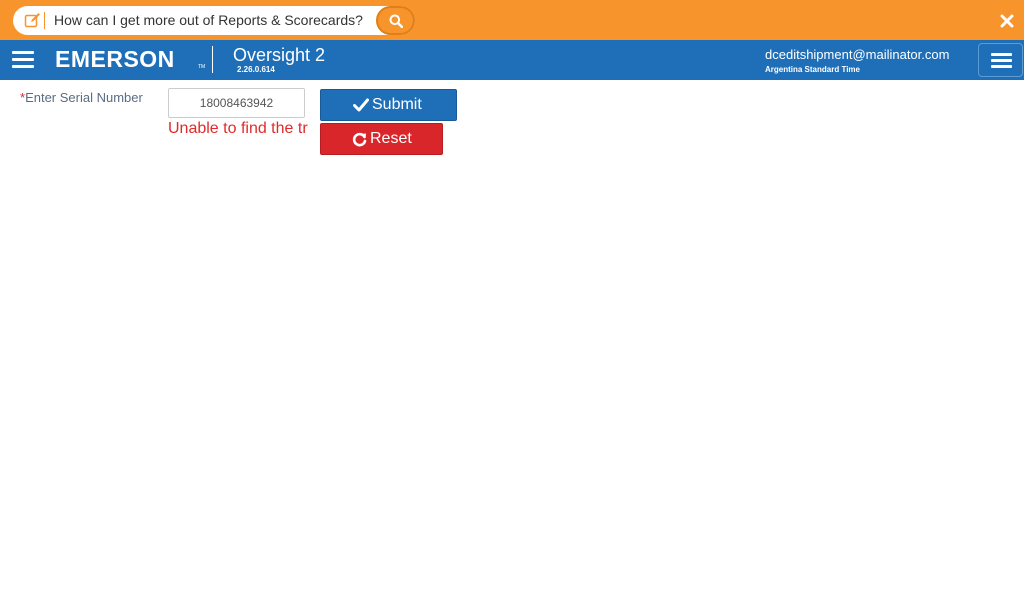 The height and width of the screenshot is (612, 1024). I want to click on user-timezone: Argentina Standard Time, so click(812, 69).